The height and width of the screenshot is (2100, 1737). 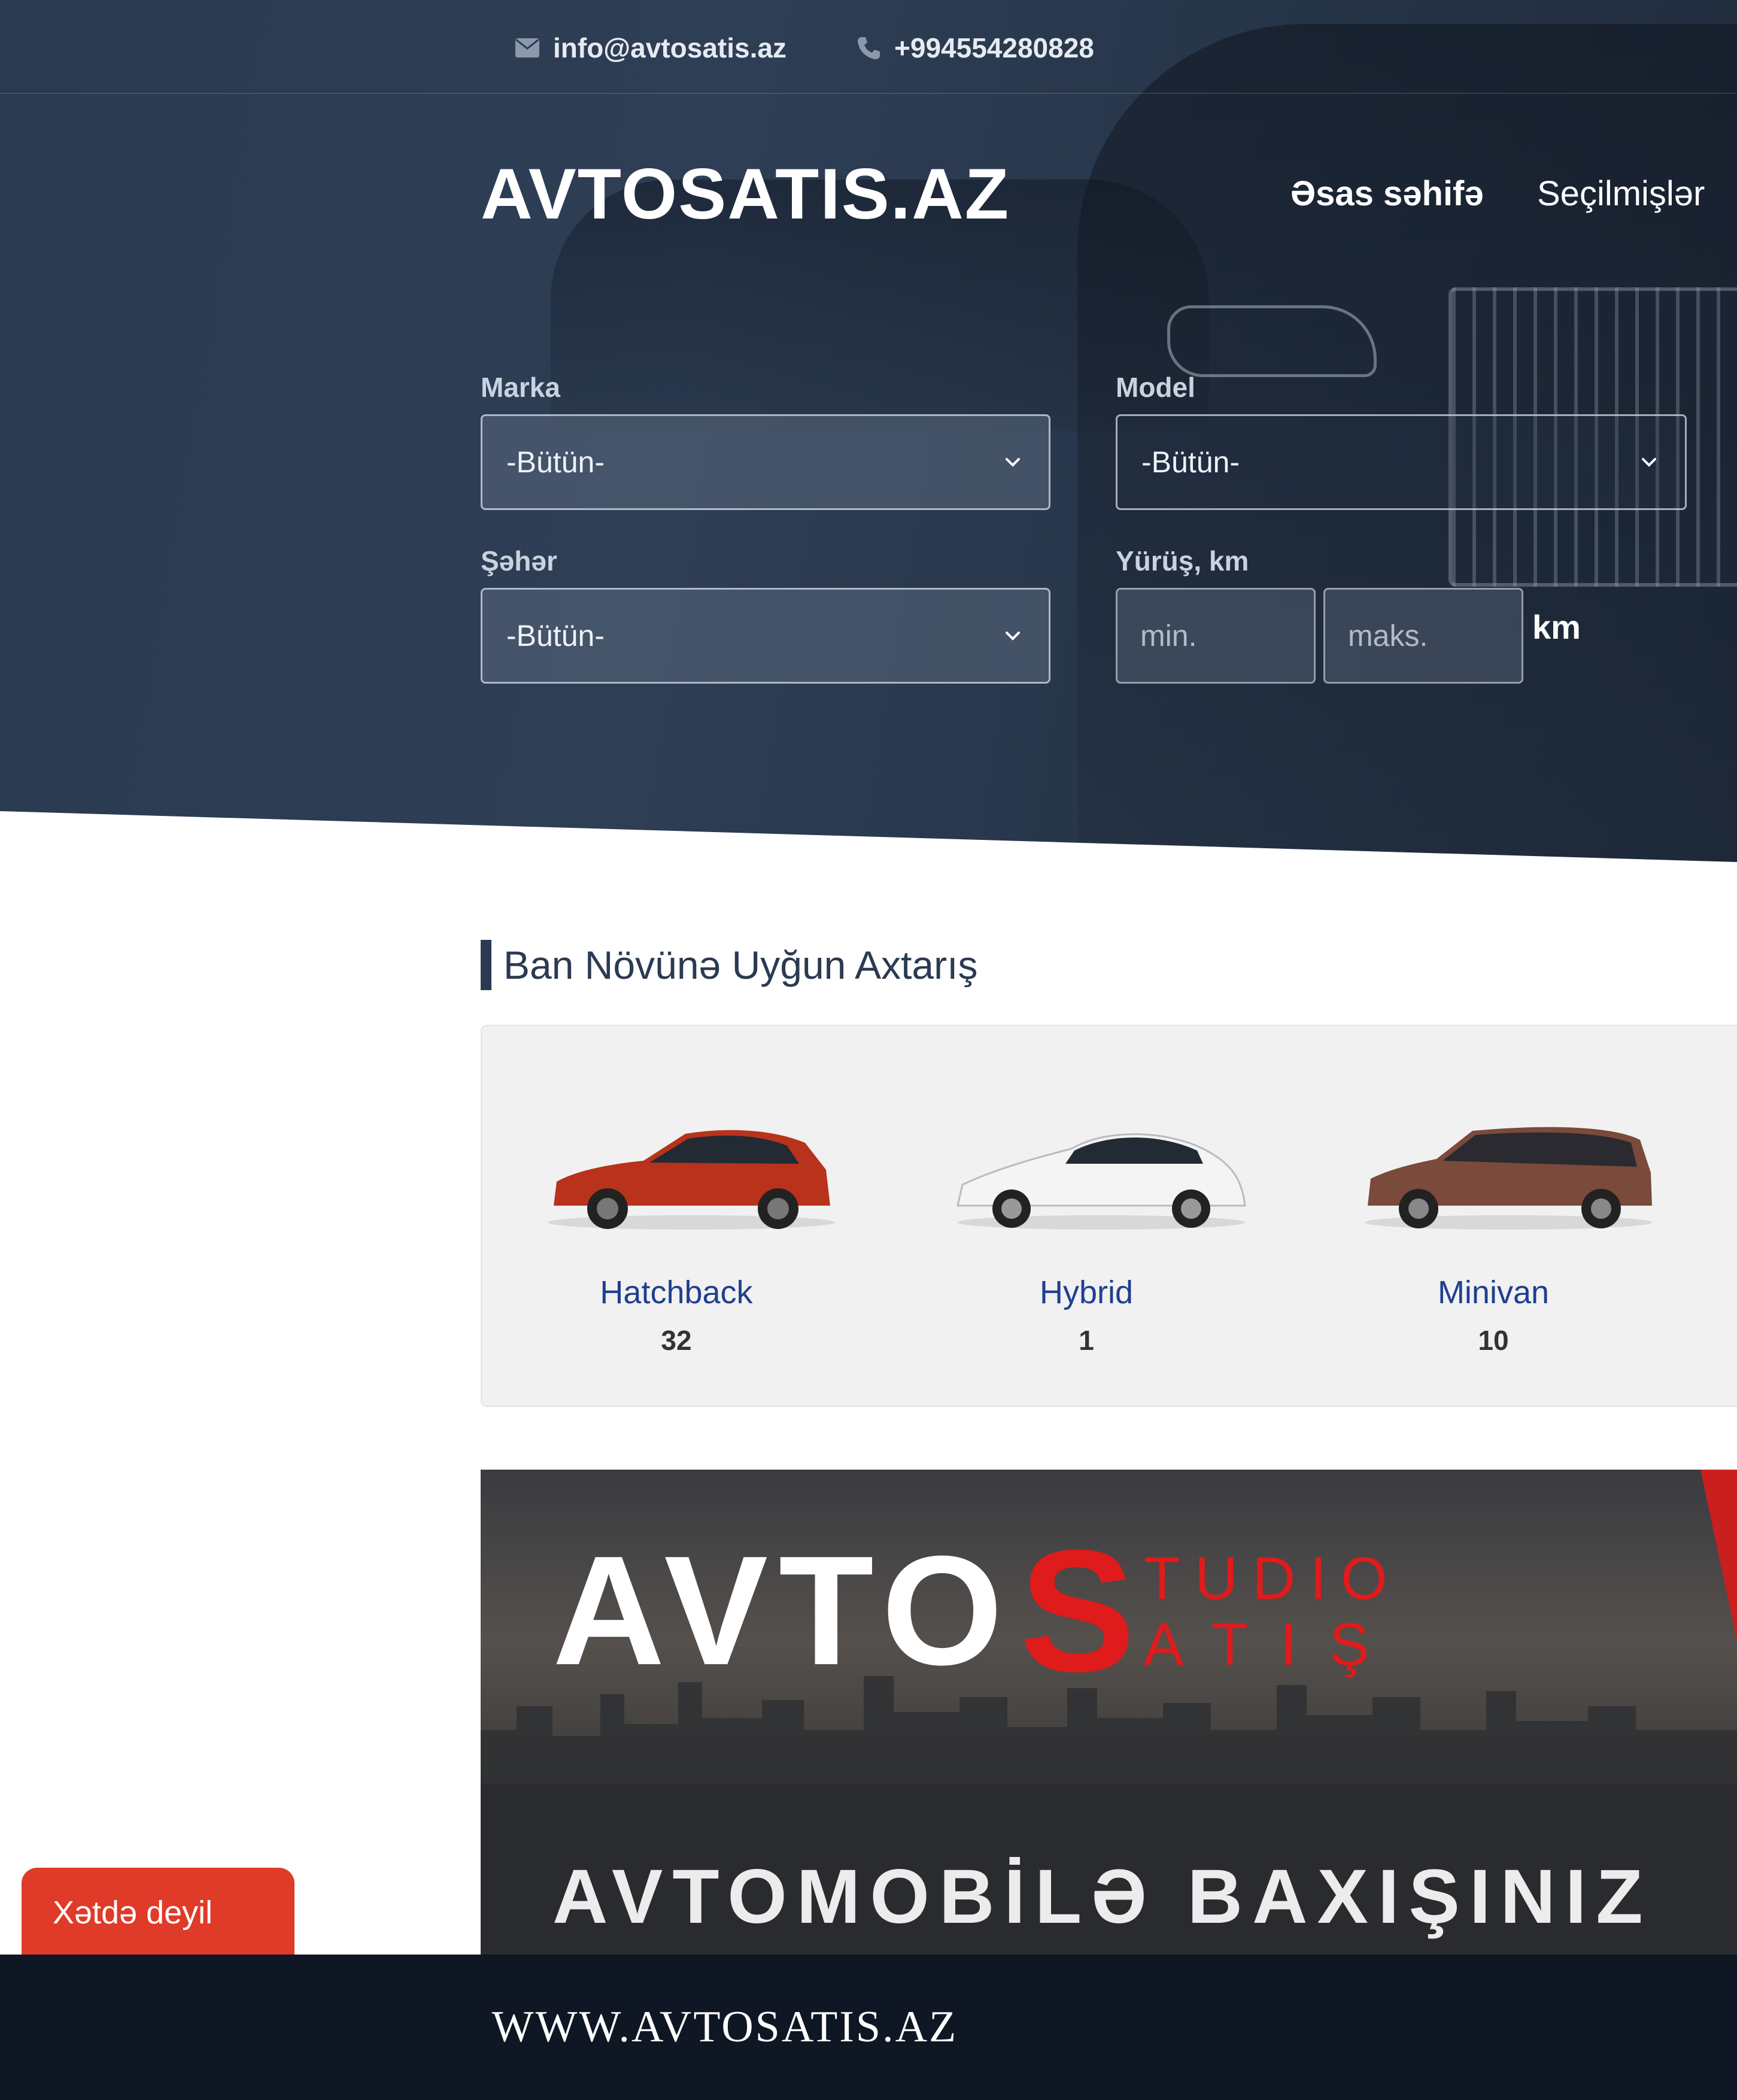 I want to click on model-select: -Bütün-, so click(x=1402, y=462).